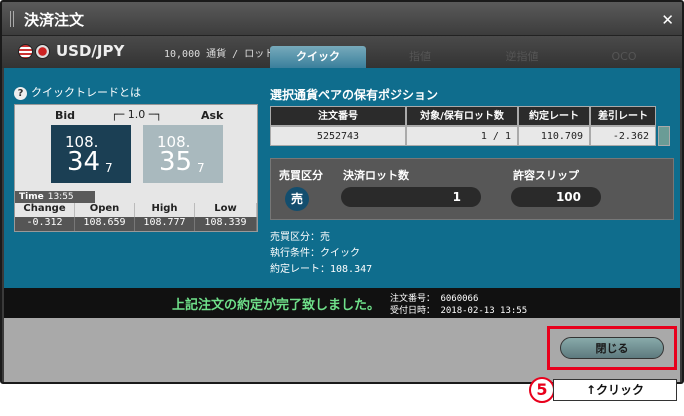 The height and width of the screenshot is (416, 684). Describe the element at coordinates (276, 305) in the screenshot. I see `completion-message: 上記注文の約定が完了致しました。` at that location.